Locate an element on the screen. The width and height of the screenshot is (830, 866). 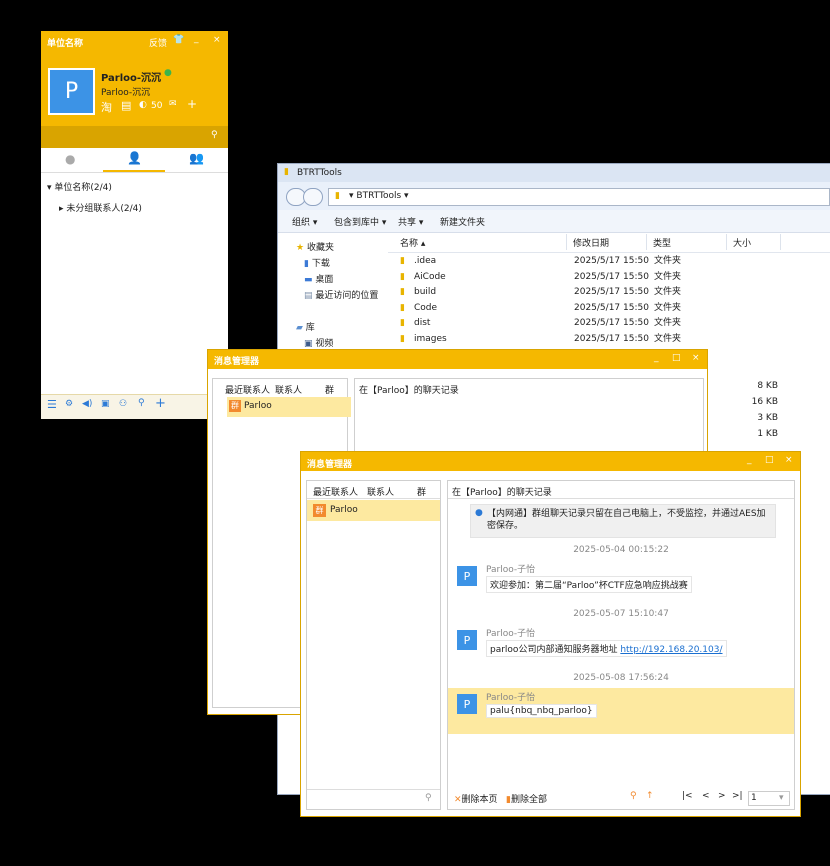
file-row: ▮ images 2025/5/17 15:50 文件夹 is located at coordinates (609, 339).